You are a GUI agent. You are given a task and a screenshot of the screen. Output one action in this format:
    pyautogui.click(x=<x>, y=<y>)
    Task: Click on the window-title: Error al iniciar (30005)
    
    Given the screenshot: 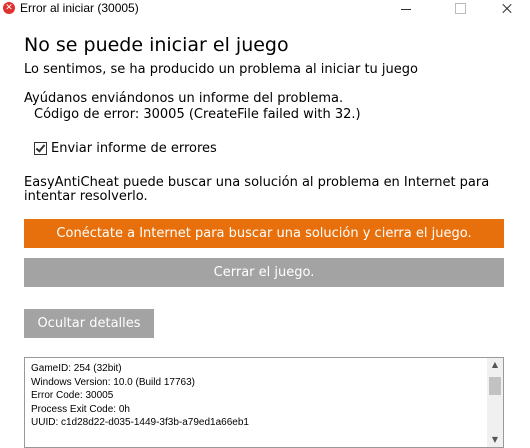 What is the action you would take?
    pyautogui.click(x=79, y=8)
    